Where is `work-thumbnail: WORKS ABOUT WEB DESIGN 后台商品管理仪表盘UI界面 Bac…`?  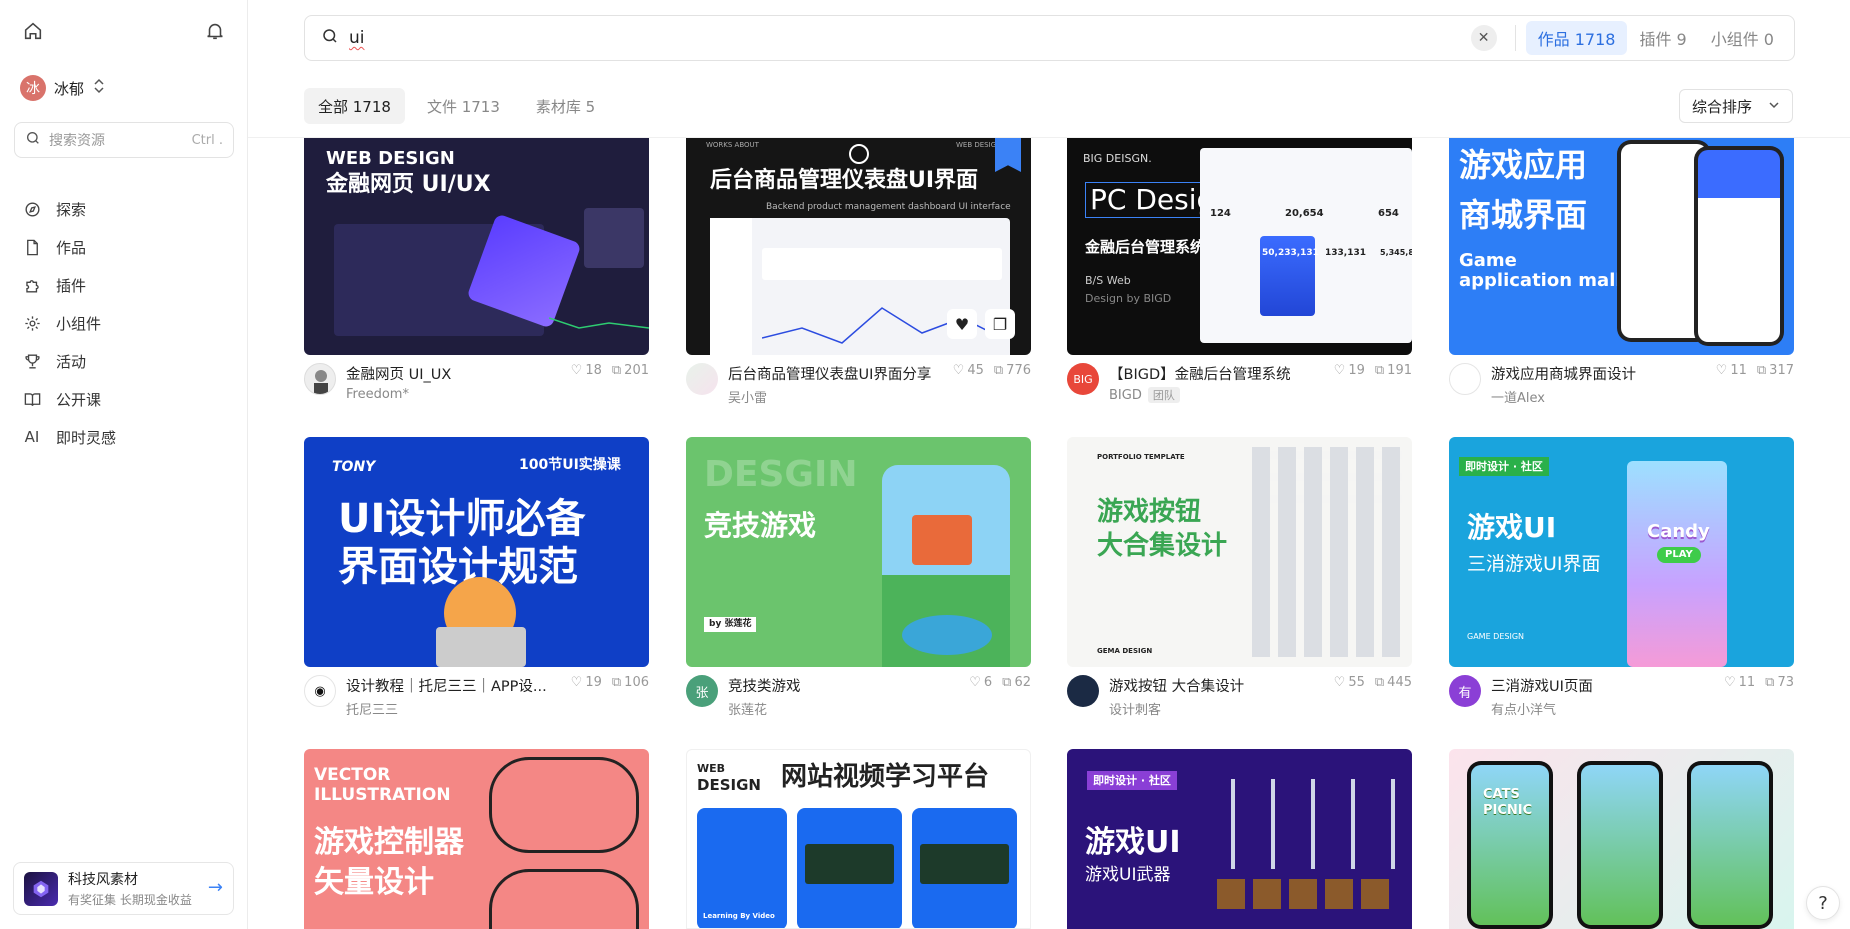
work-thumbnail: WORKS ABOUT WEB DESIGN 后台商品管理仪表盘UI界面 Bac… is located at coordinates (858, 246).